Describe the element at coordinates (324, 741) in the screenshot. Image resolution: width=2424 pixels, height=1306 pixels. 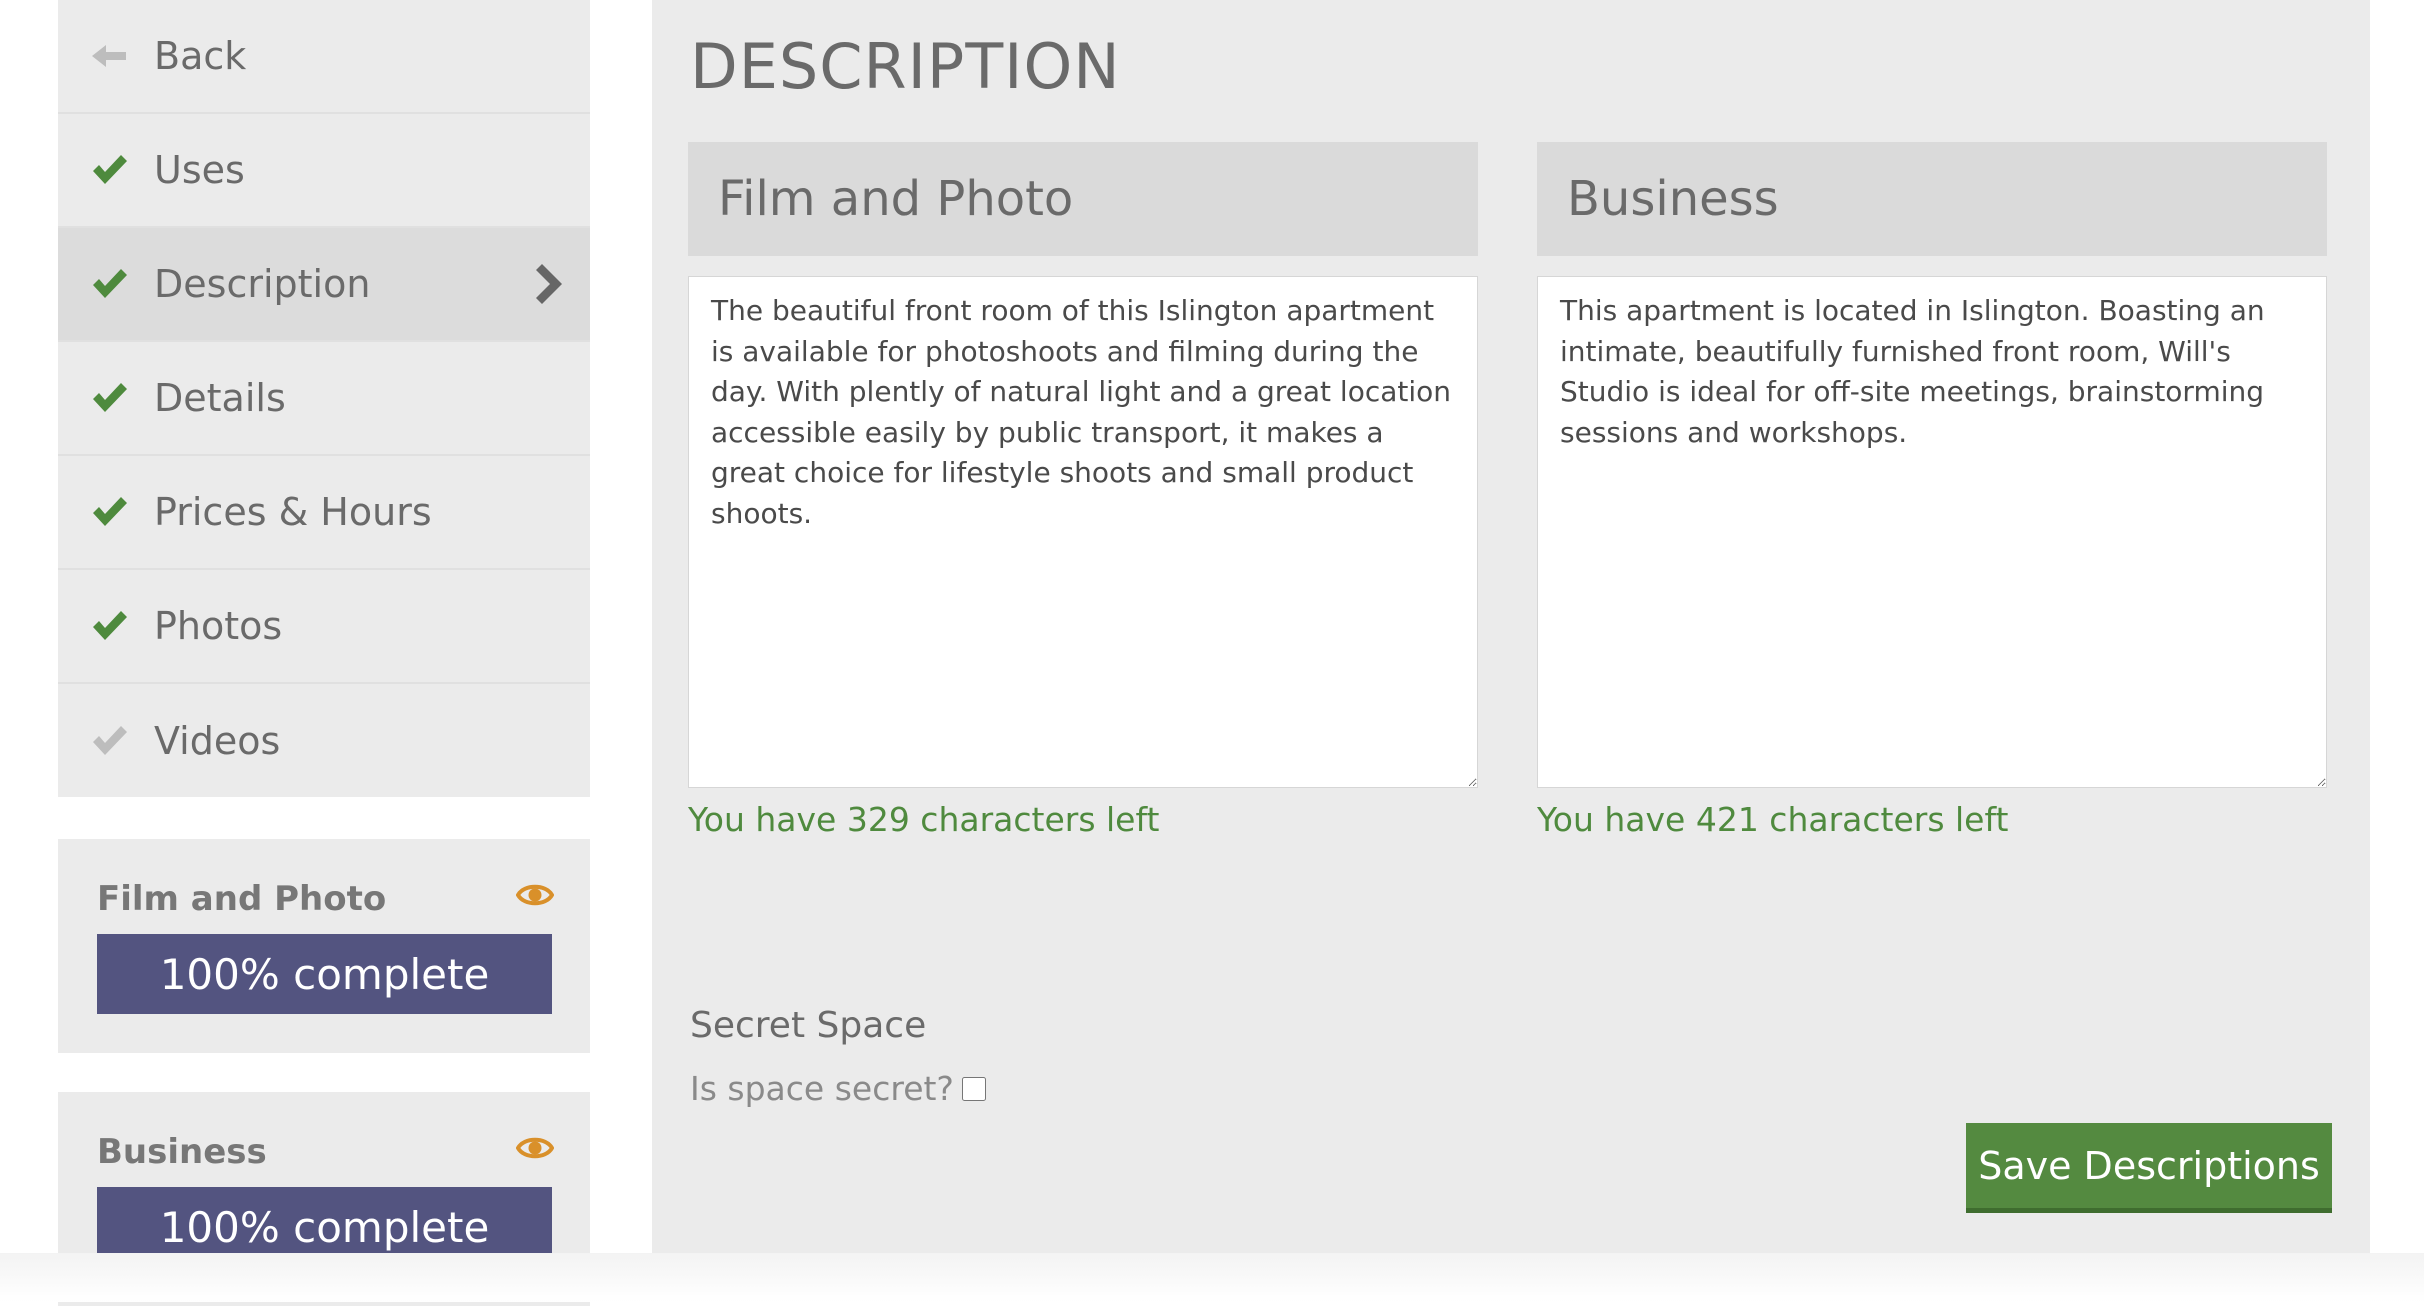
I see `sidebar-item-videos: Videos` at that location.